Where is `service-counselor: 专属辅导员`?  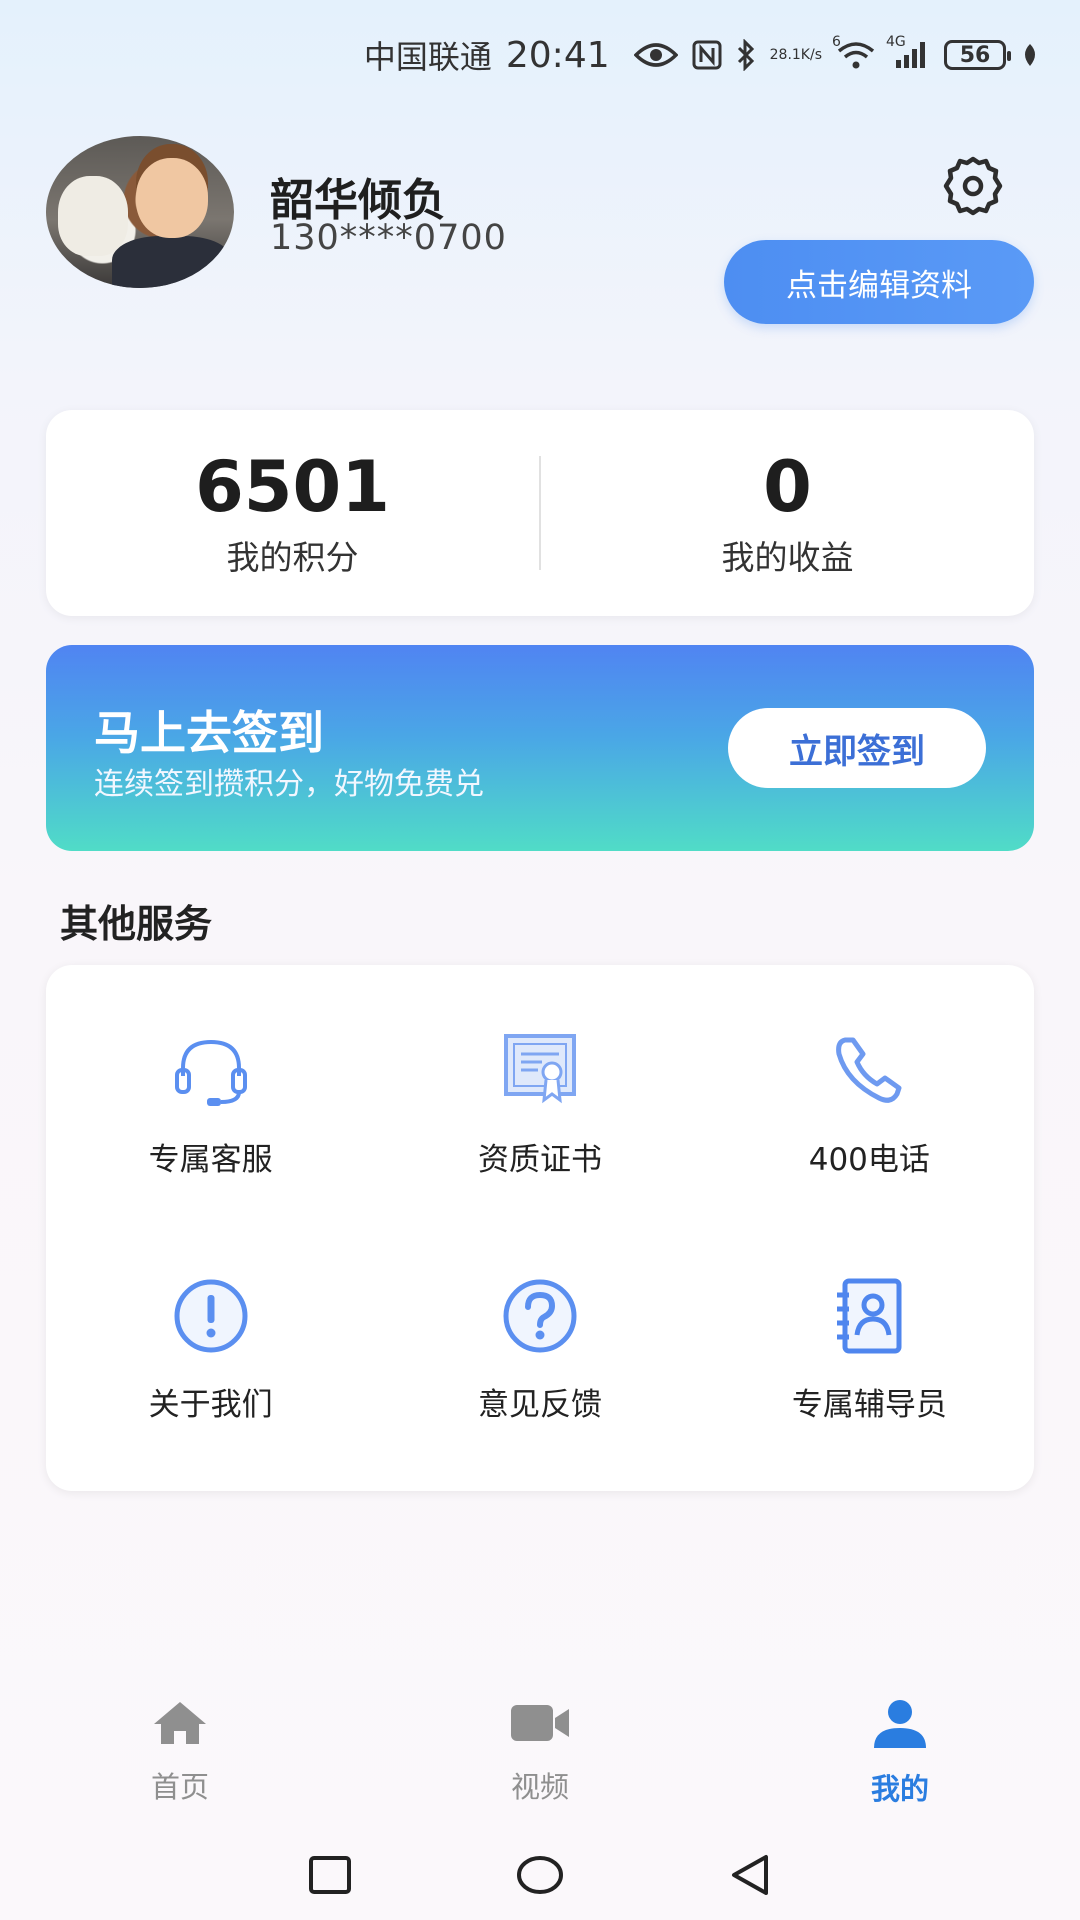 service-counselor: 专属辅导员 is located at coordinates (869, 1350).